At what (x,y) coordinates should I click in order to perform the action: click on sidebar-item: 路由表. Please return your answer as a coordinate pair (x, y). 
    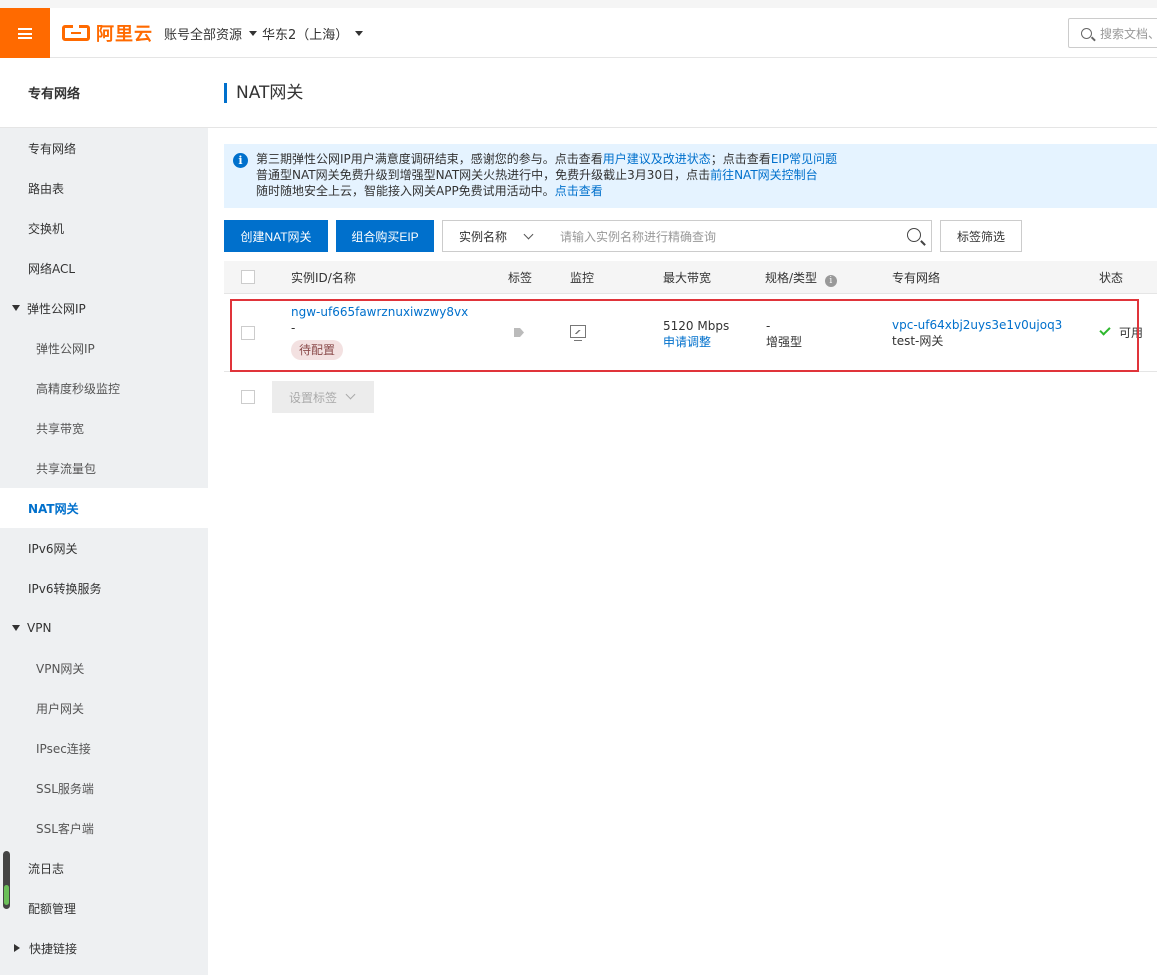
    Looking at the image, I should click on (104, 188).